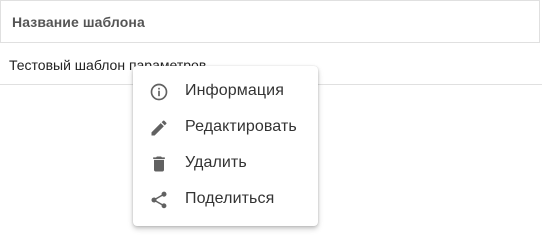  Describe the element at coordinates (159, 128) in the screenshot. I see `pencil-icon` at that location.